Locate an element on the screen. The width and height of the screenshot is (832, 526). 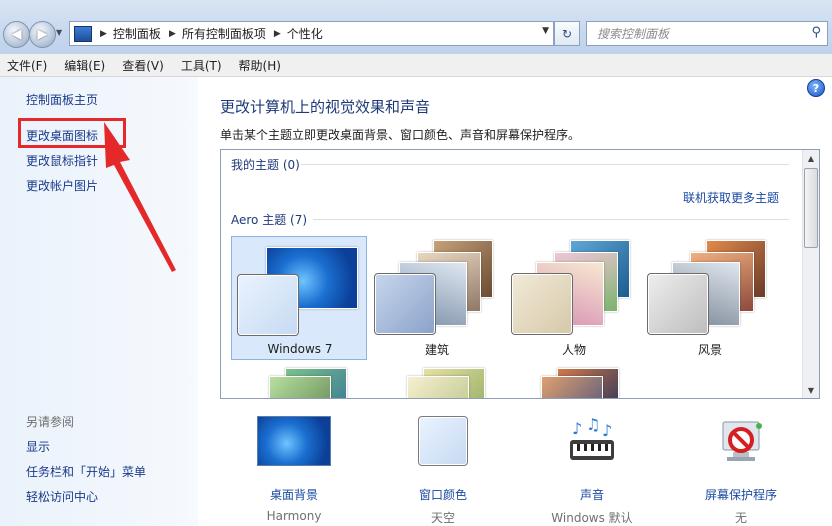
link-display: 显示 is located at coordinates (38, 446).